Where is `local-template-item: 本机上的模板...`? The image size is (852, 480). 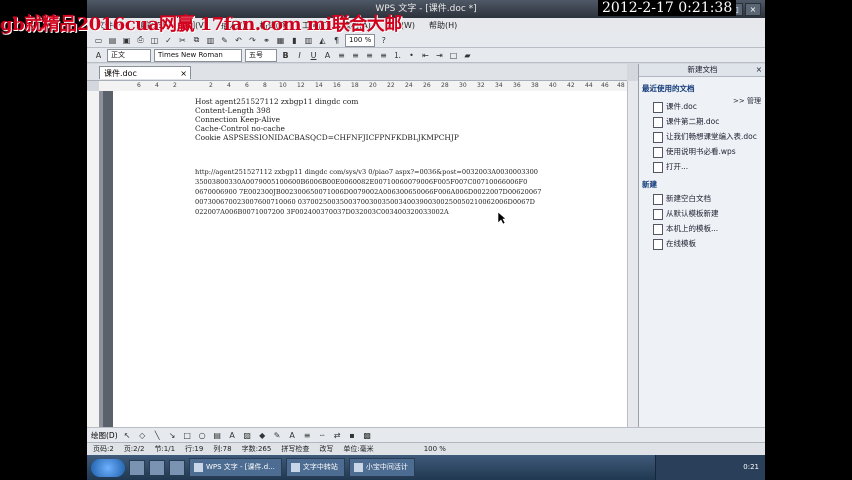 local-template-item: 本机上的模板... is located at coordinates (702, 229).